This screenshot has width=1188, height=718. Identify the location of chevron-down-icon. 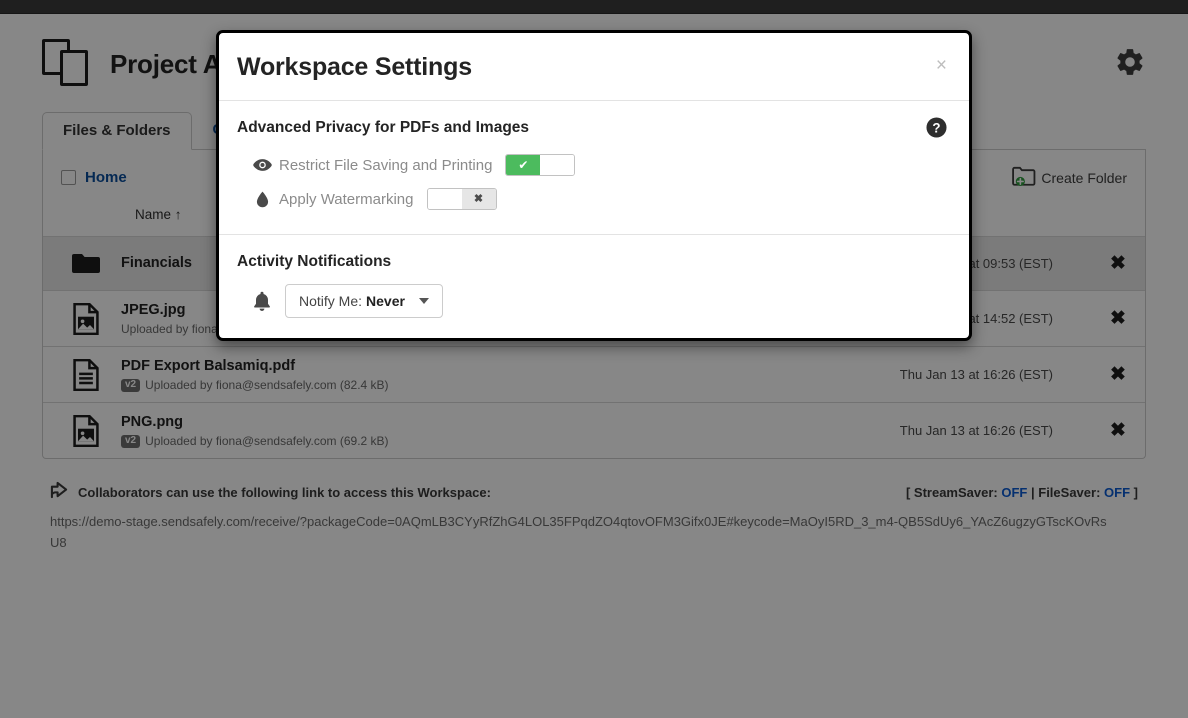
(423, 301).